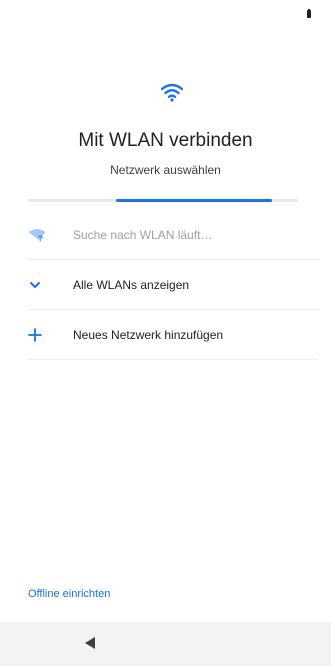 The image size is (331, 666). What do you see at coordinates (131, 284) in the screenshot?
I see `list-item-label: Alle WLANs anzeigen` at bounding box center [131, 284].